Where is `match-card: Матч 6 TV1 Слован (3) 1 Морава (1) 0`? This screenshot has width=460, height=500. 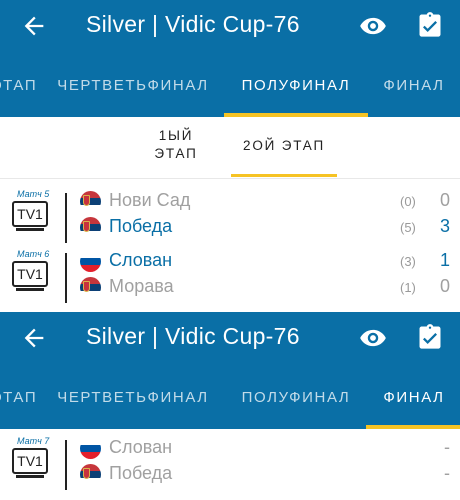 match-card: Матч 6 TV1 Слован (3) 1 Морава (1) 0 is located at coordinates (230, 278).